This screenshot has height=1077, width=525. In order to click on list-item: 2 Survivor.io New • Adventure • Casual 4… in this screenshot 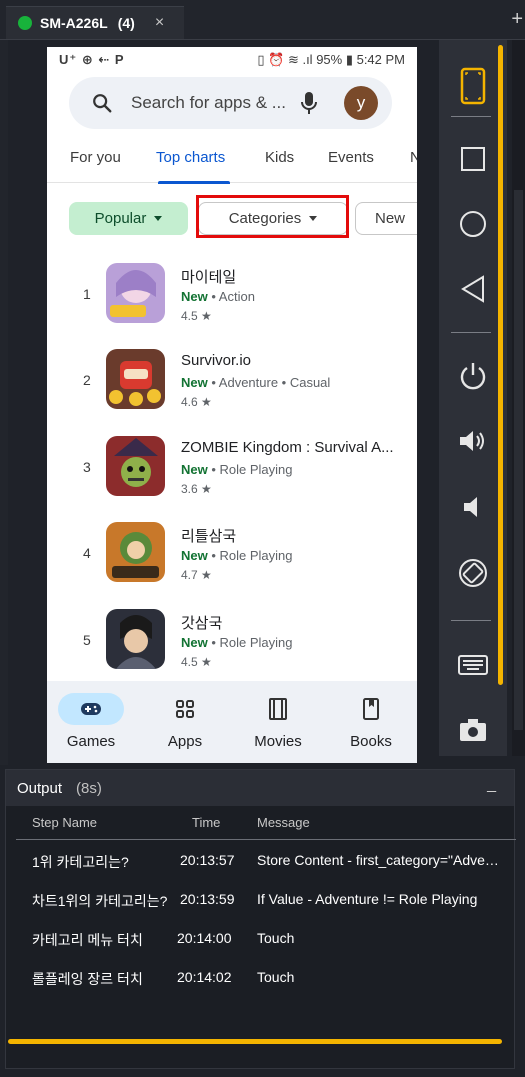, I will do `click(232, 392)`.